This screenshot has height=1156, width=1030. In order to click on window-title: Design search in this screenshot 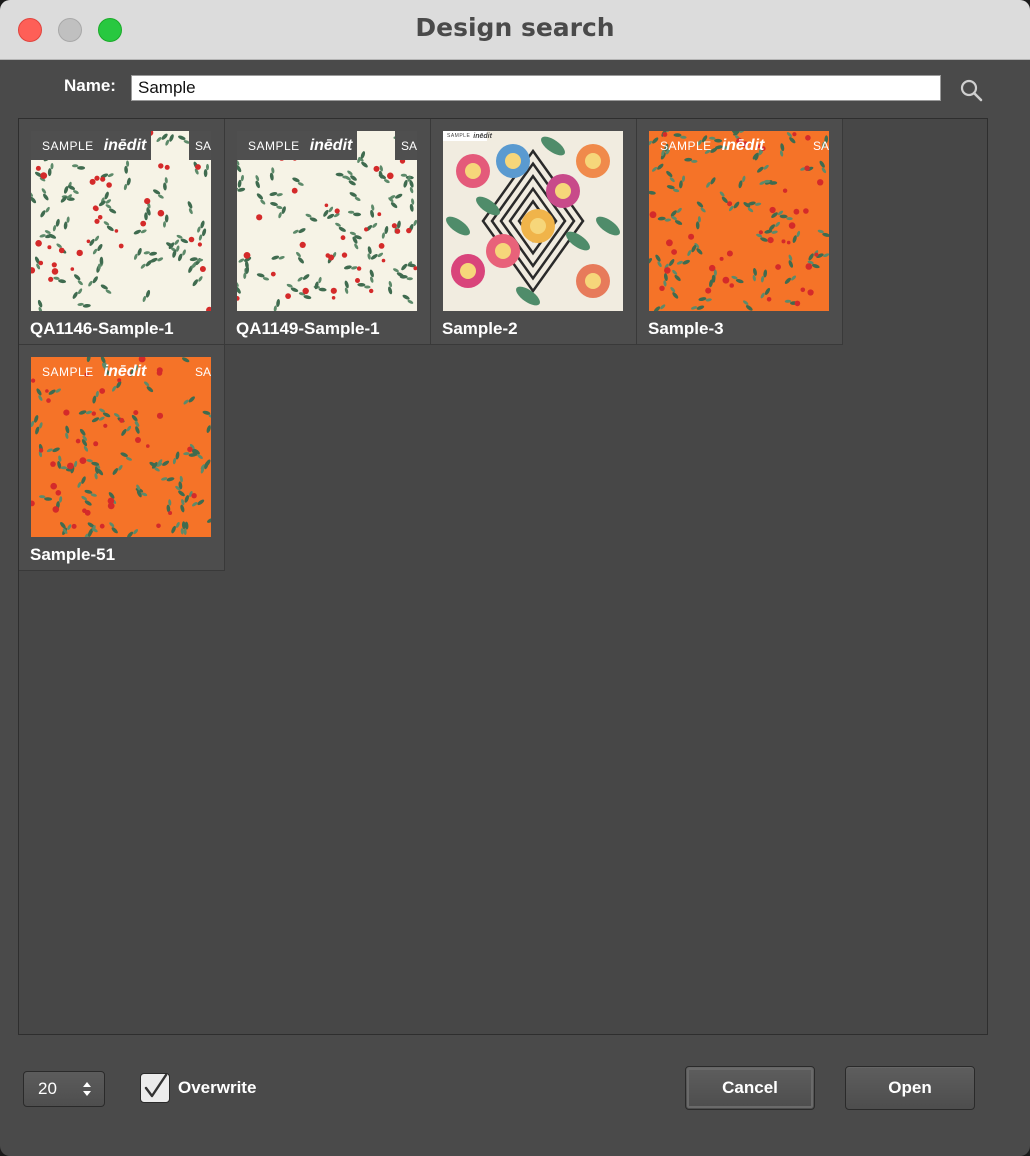, I will do `click(515, 27)`.